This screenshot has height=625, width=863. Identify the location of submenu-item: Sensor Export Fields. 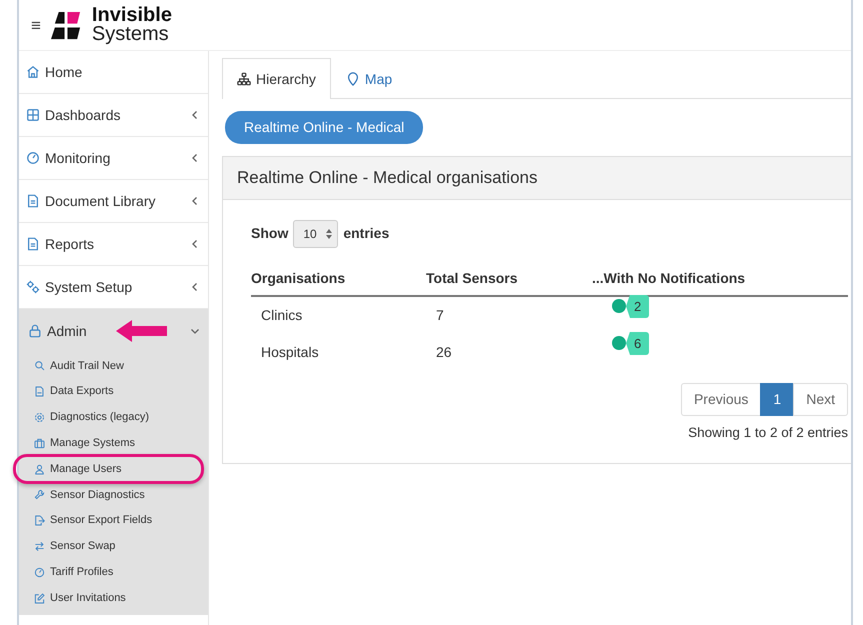
(113, 521).